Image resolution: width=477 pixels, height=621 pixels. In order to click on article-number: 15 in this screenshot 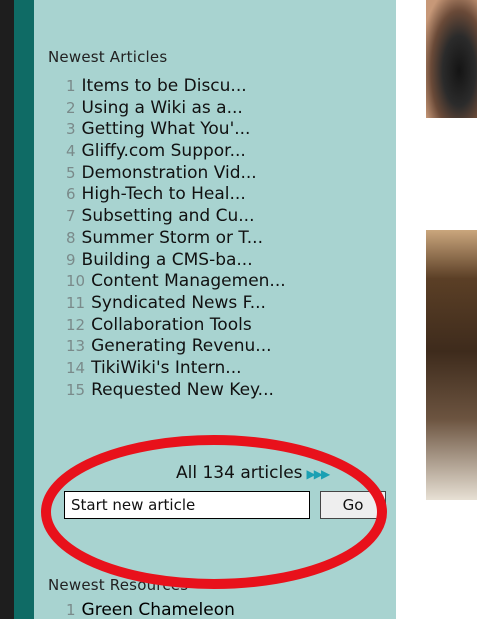, I will do `click(76, 389)`.